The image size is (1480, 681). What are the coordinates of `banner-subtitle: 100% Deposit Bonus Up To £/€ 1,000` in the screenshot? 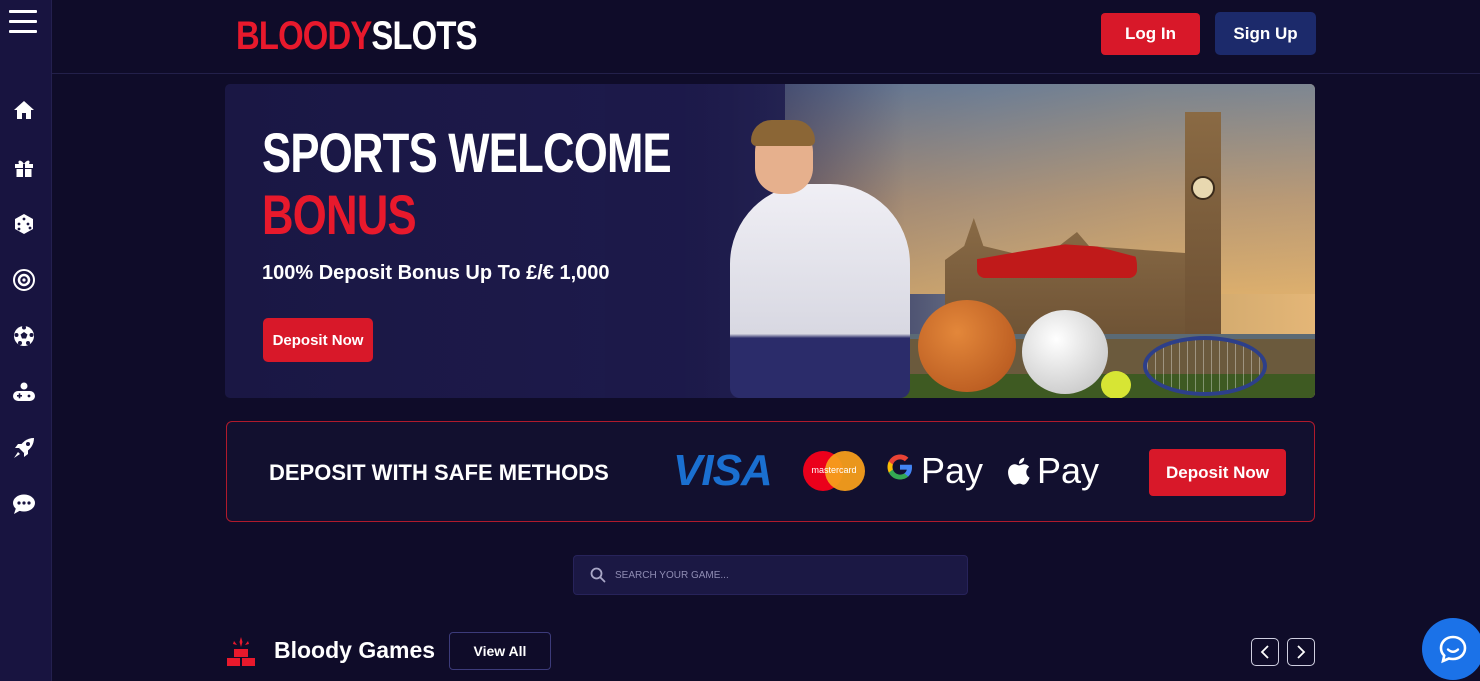 It's located at (436, 273).